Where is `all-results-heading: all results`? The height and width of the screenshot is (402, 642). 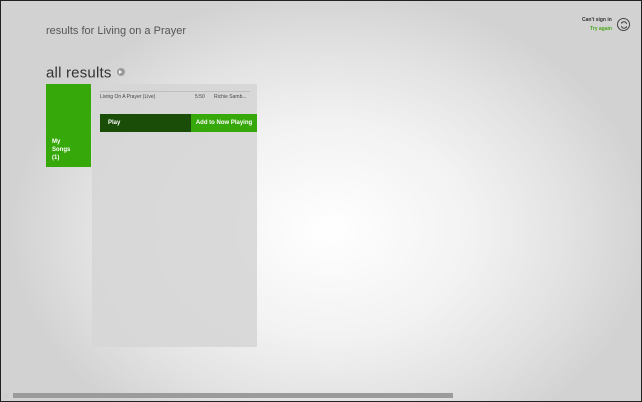
all-results-heading: all results is located at coordinates (85, 73).